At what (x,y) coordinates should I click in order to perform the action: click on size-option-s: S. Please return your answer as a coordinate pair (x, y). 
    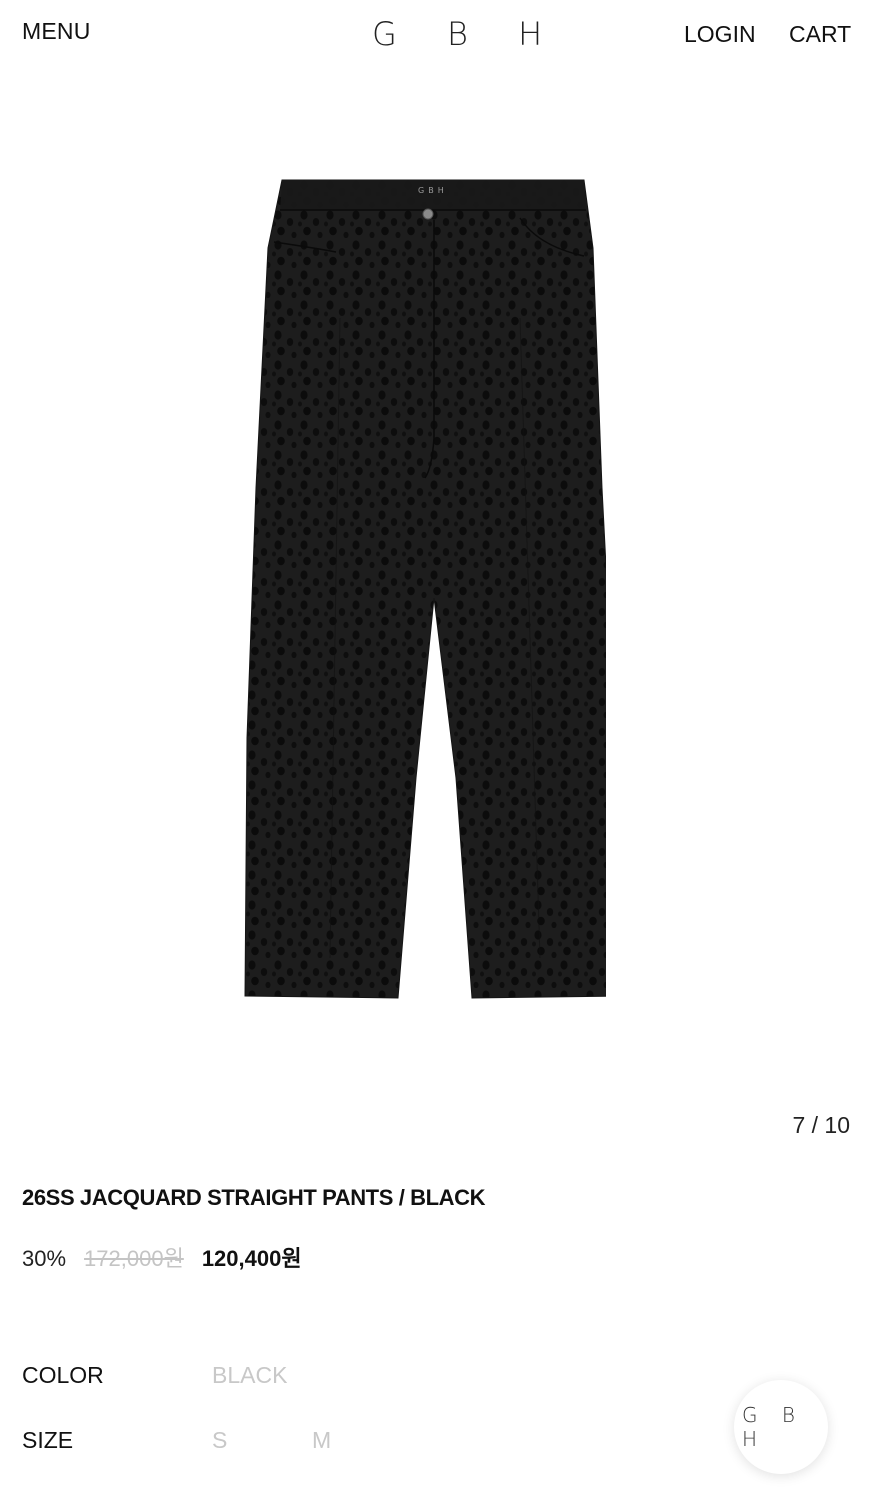
    Looking at the image, I should click on (219, 1440).